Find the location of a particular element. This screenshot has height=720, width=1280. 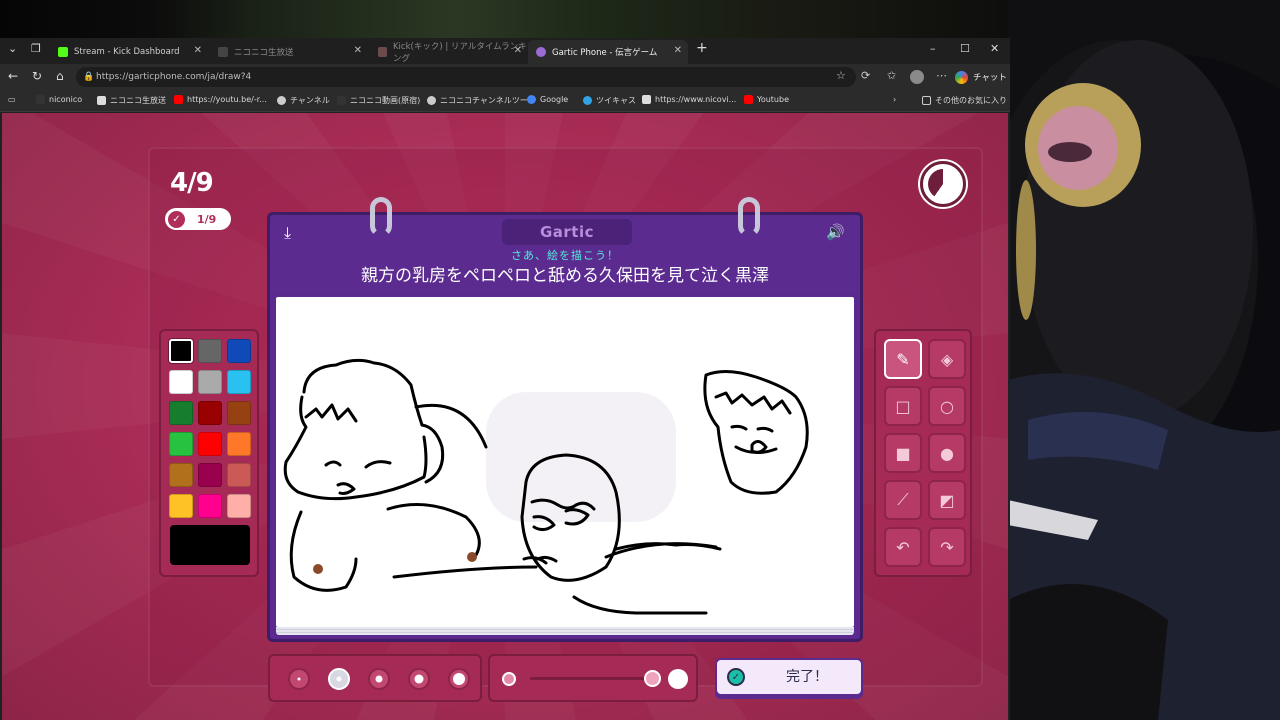

undo-icon: ↶ is located at coordinates (903, 547).